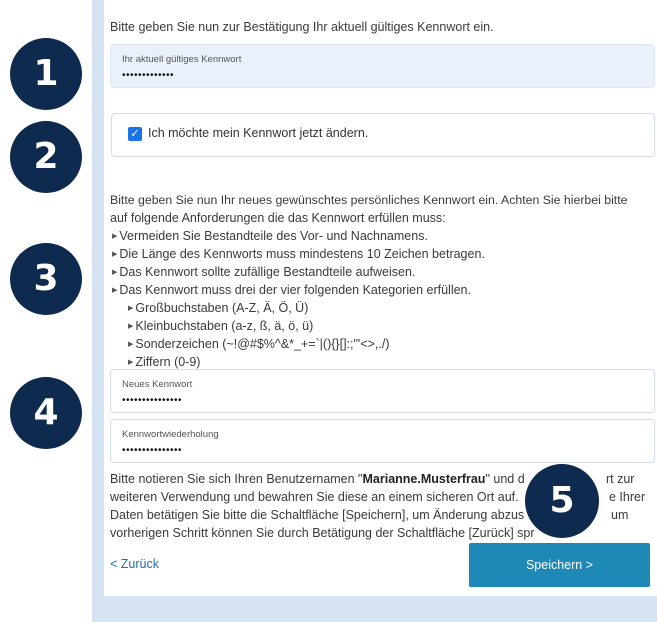 The width and height of the screenshot is (657, 622). What do you see at coordinates (258, 133) in the screenshot?
I see `change-password-checkbox-label: Ich möchte mein Kennwort jetzt ändern.` at bounding box center [258, 133].